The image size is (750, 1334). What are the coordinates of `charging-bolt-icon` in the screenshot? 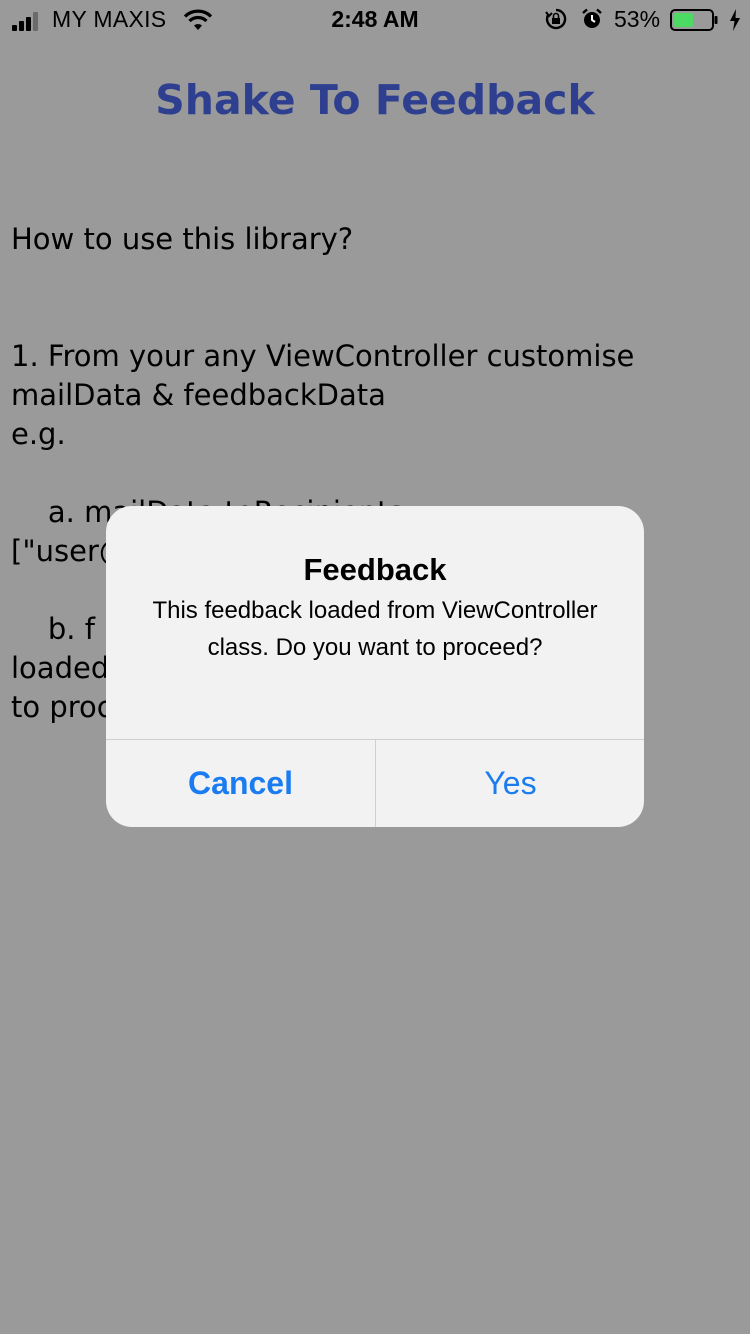 It's located at (735, 20).